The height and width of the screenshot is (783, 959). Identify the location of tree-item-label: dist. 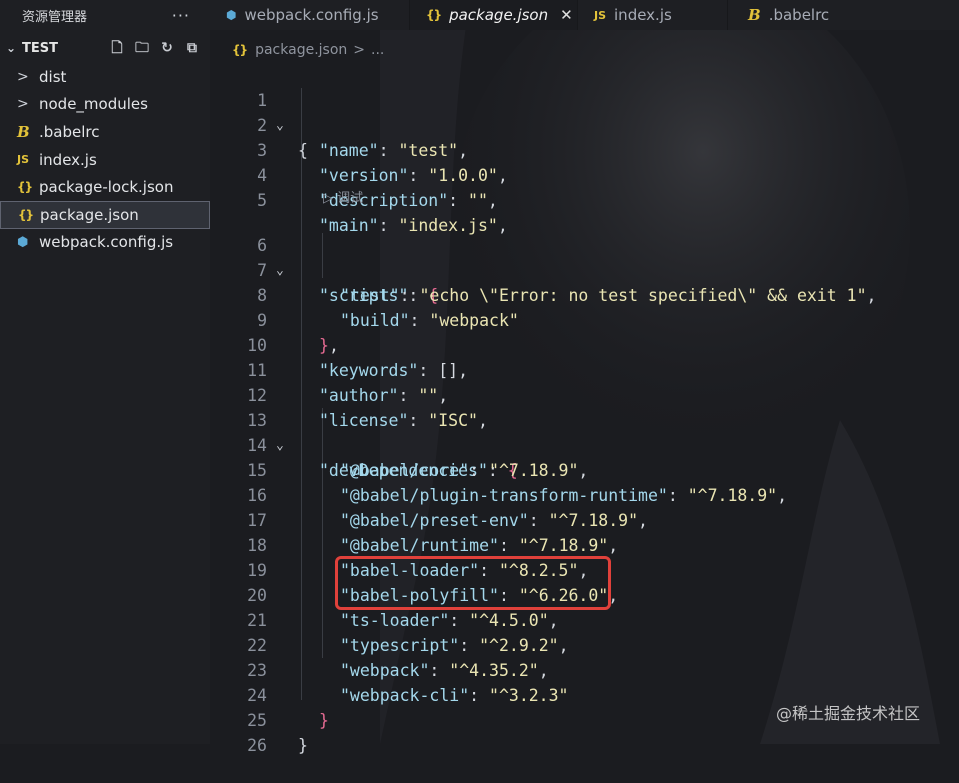
(53, 76).